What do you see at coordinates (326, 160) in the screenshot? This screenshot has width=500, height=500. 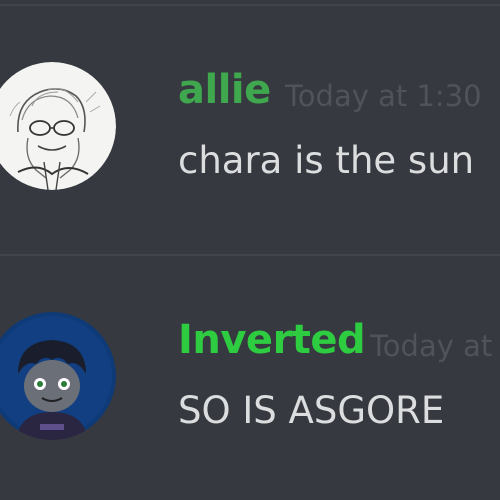 I see `message-content: chara is the sun` at bounding box center [326, 160].